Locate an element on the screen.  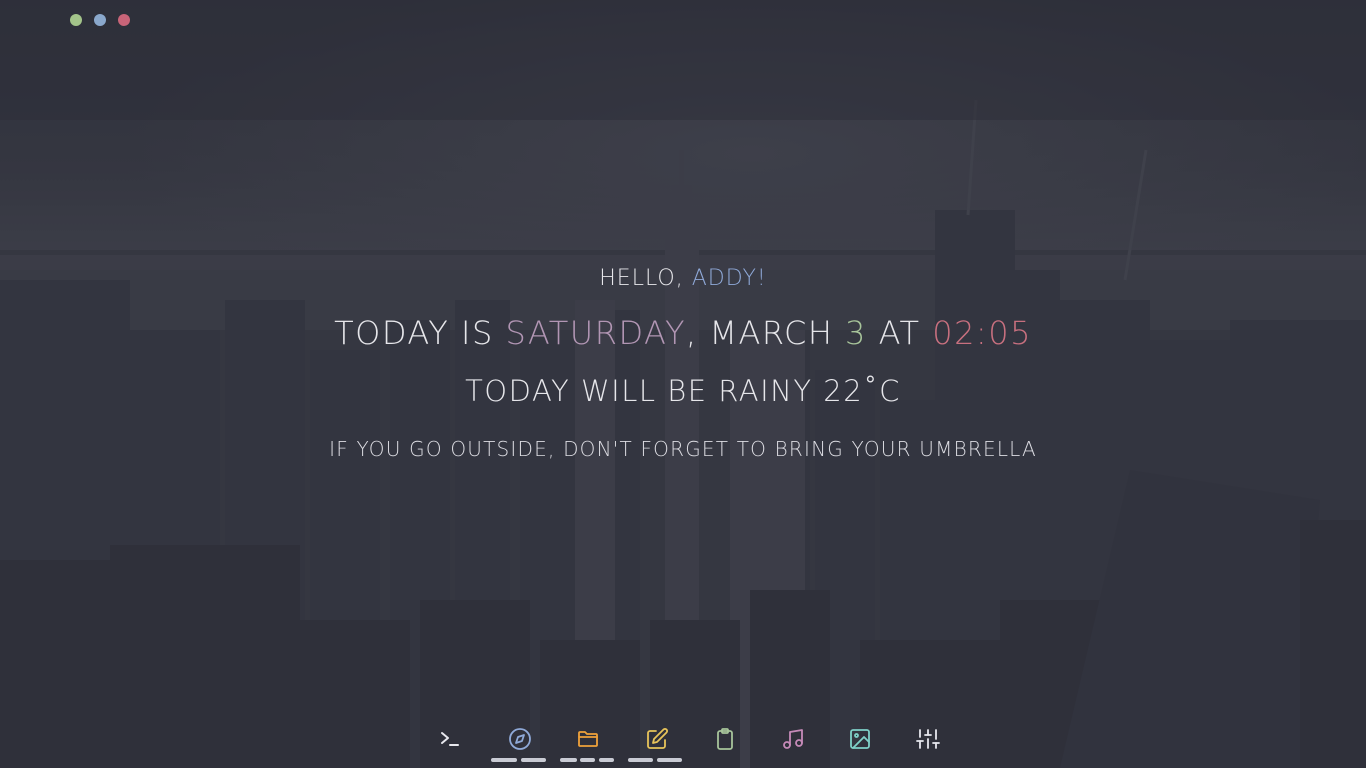
compass-icon is located at coordinates (520, 739).